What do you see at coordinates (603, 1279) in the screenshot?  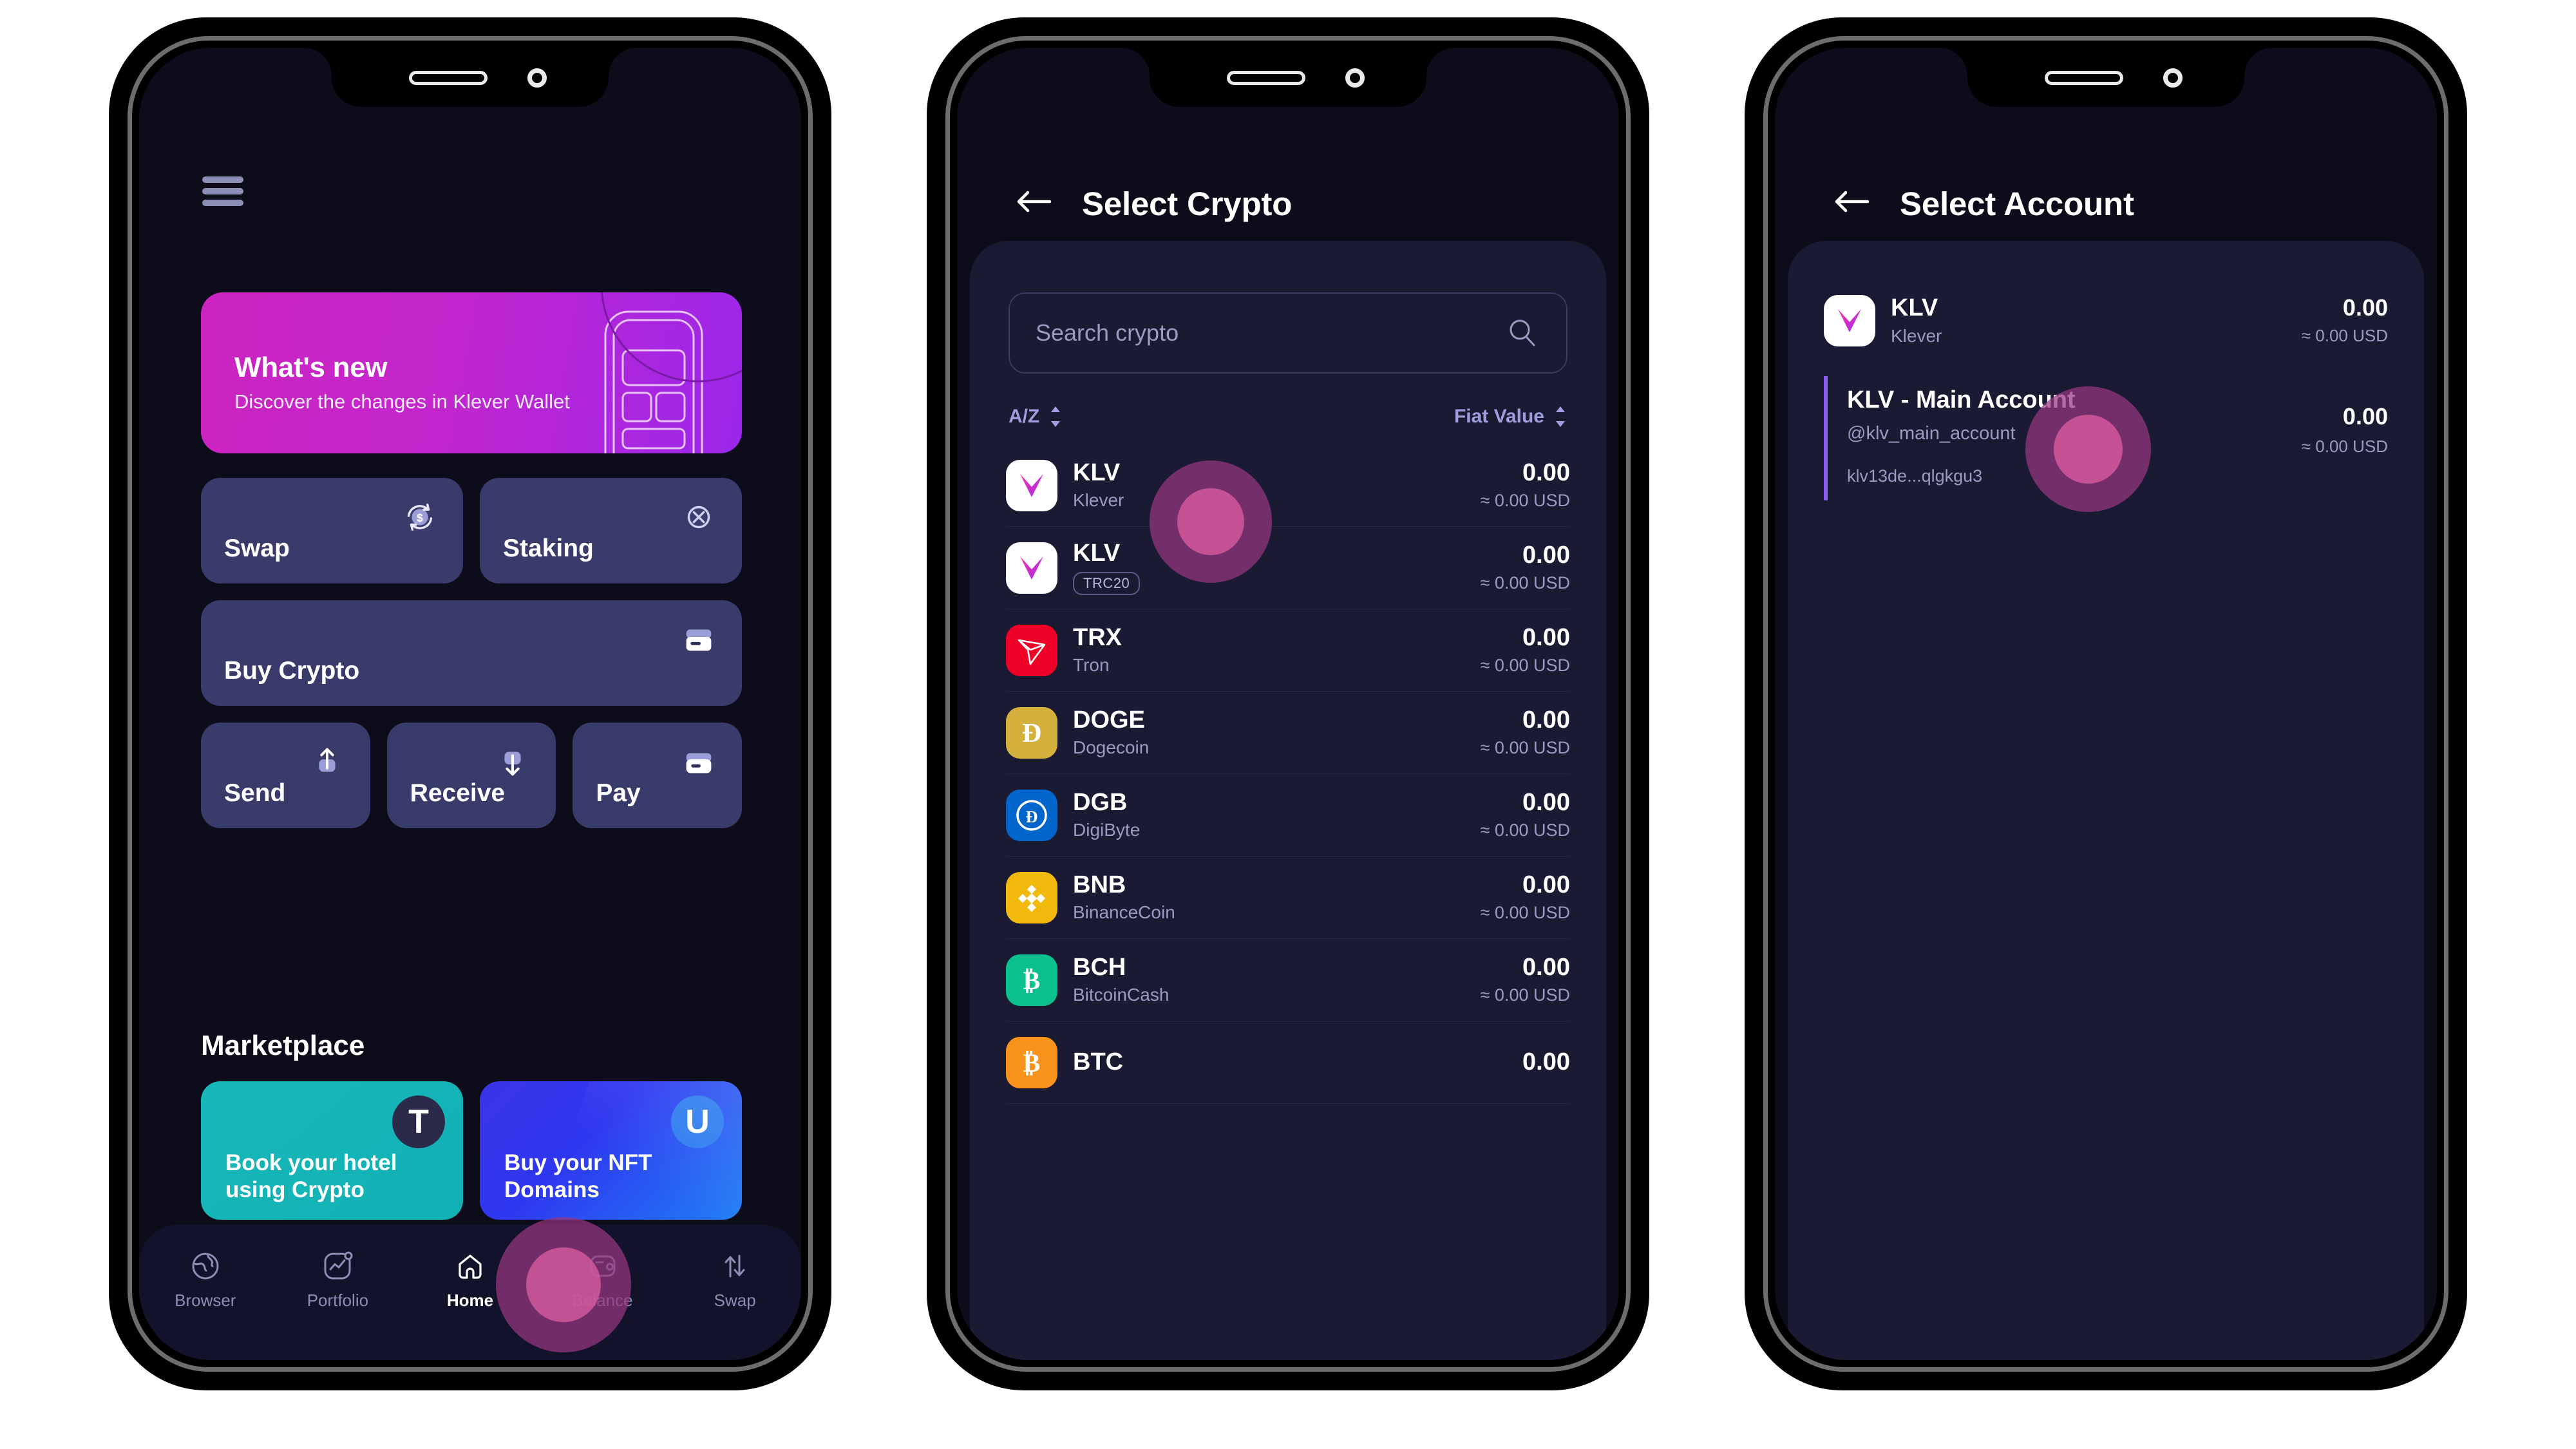 I see `nav-item-balance: Balance` at bounding box center [603, 1279].